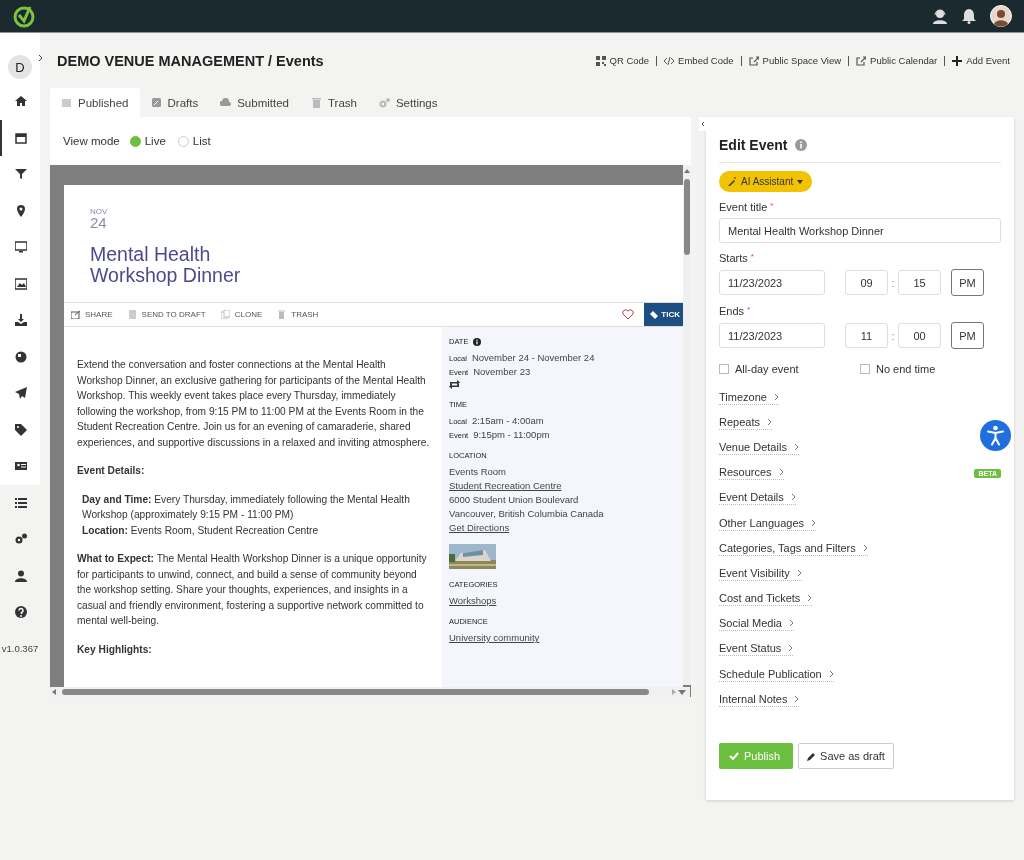  I want to click on hour-field: 09, so click(866, 282).